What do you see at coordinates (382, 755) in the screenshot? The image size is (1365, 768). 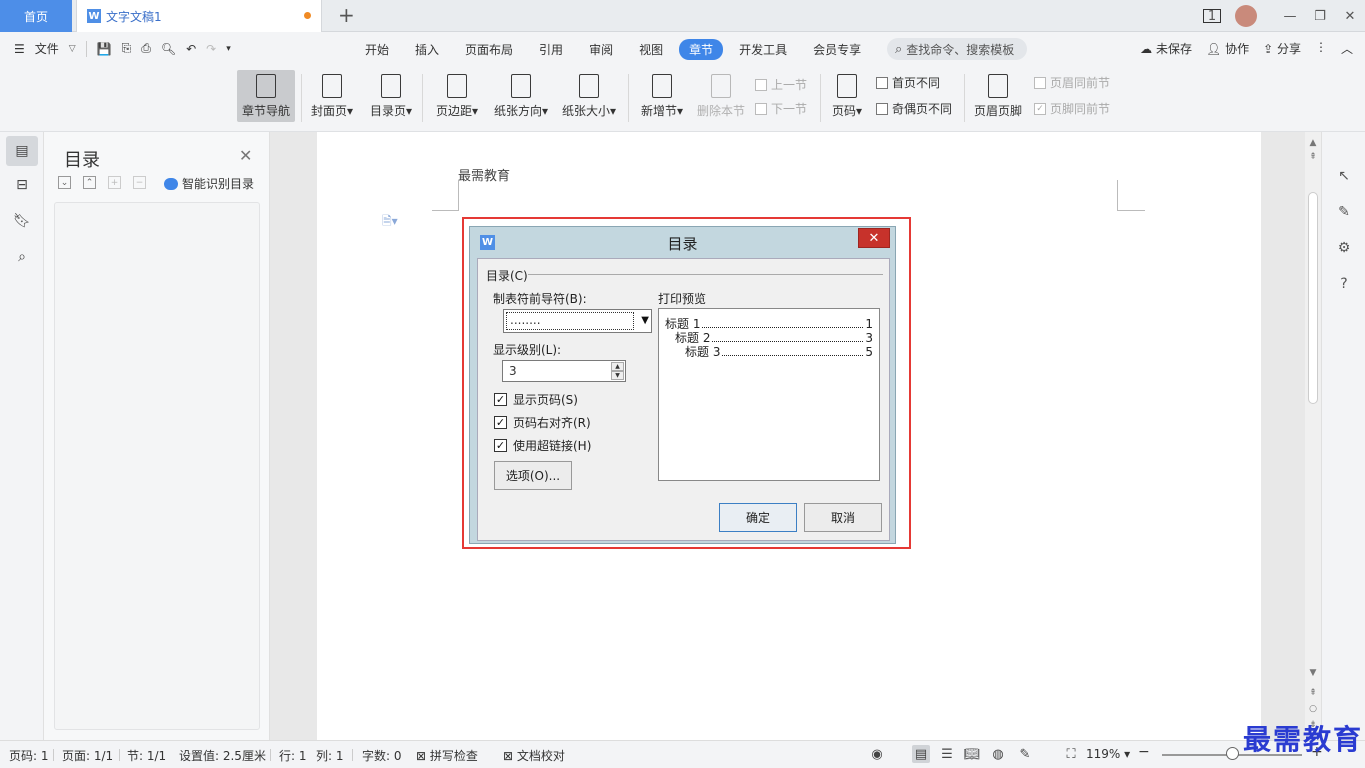 I see `status-word-count: 字数: 0` at bounding box center [382, 755].